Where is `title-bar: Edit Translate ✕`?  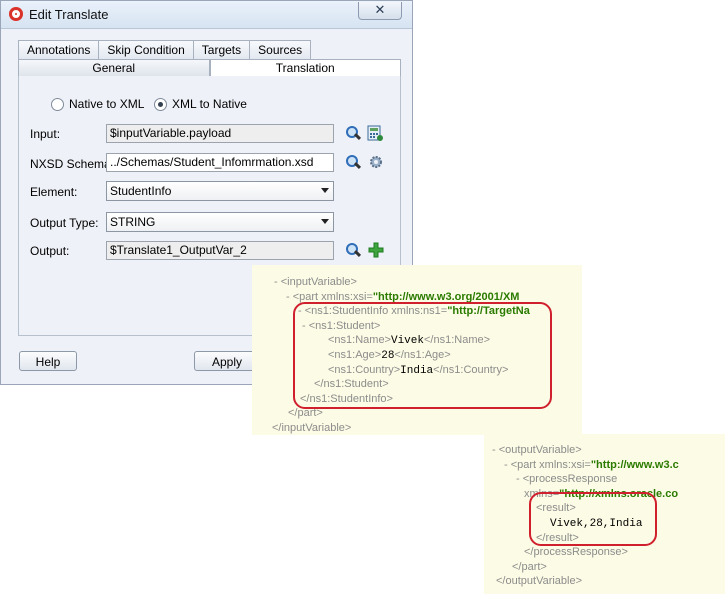
title-bar: Edit Translate ✕ is located at coordinates (206, 15).